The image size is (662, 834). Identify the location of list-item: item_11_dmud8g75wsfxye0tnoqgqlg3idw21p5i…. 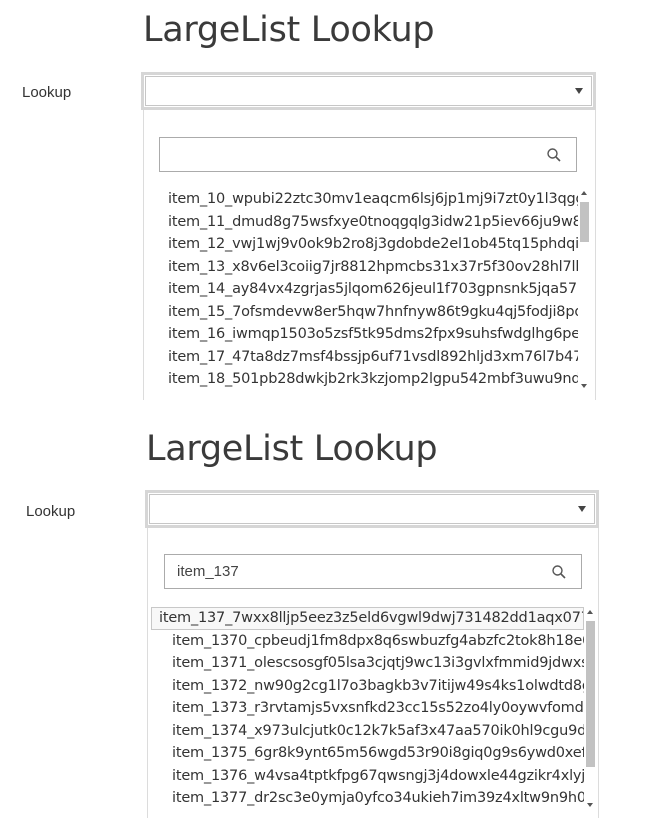
(370, 222).